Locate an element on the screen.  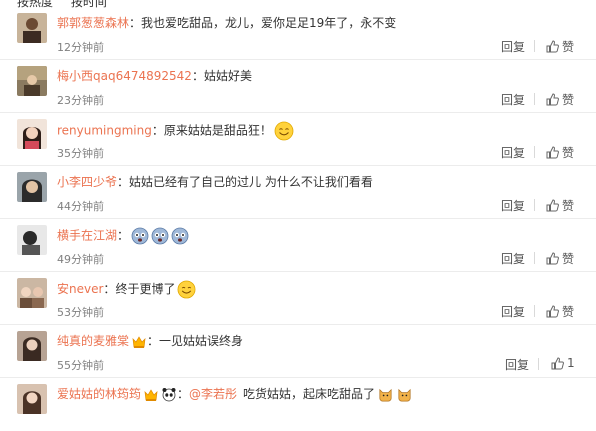
comment-username: 梅小西qaq6474892542 is located at coordinates (124, 76).